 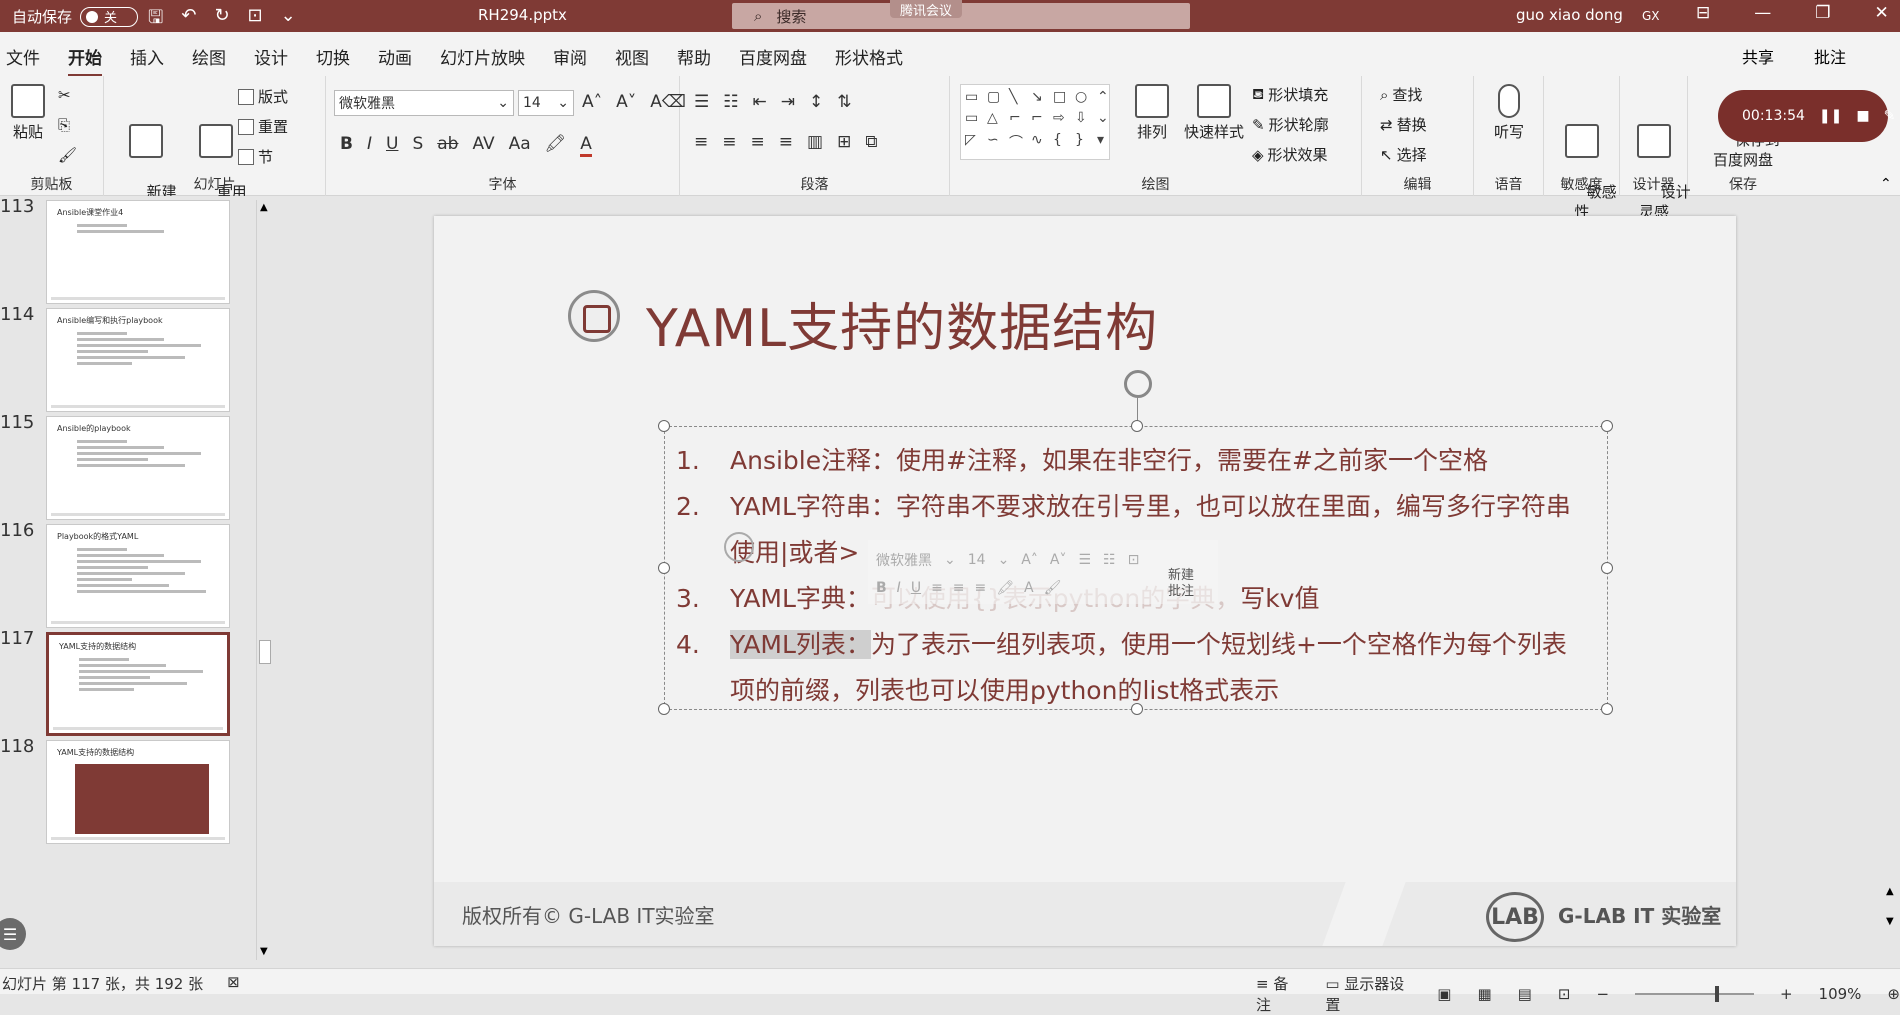 I want to click on zoom-slider, so click(x=1694, y=994).